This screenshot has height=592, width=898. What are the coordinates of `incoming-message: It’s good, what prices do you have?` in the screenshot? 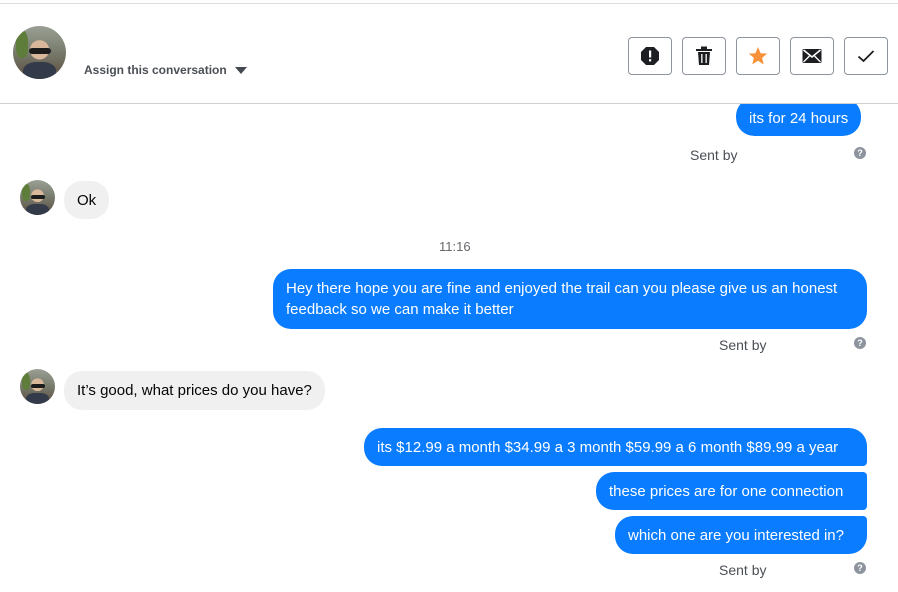 It's located at (194, 390).